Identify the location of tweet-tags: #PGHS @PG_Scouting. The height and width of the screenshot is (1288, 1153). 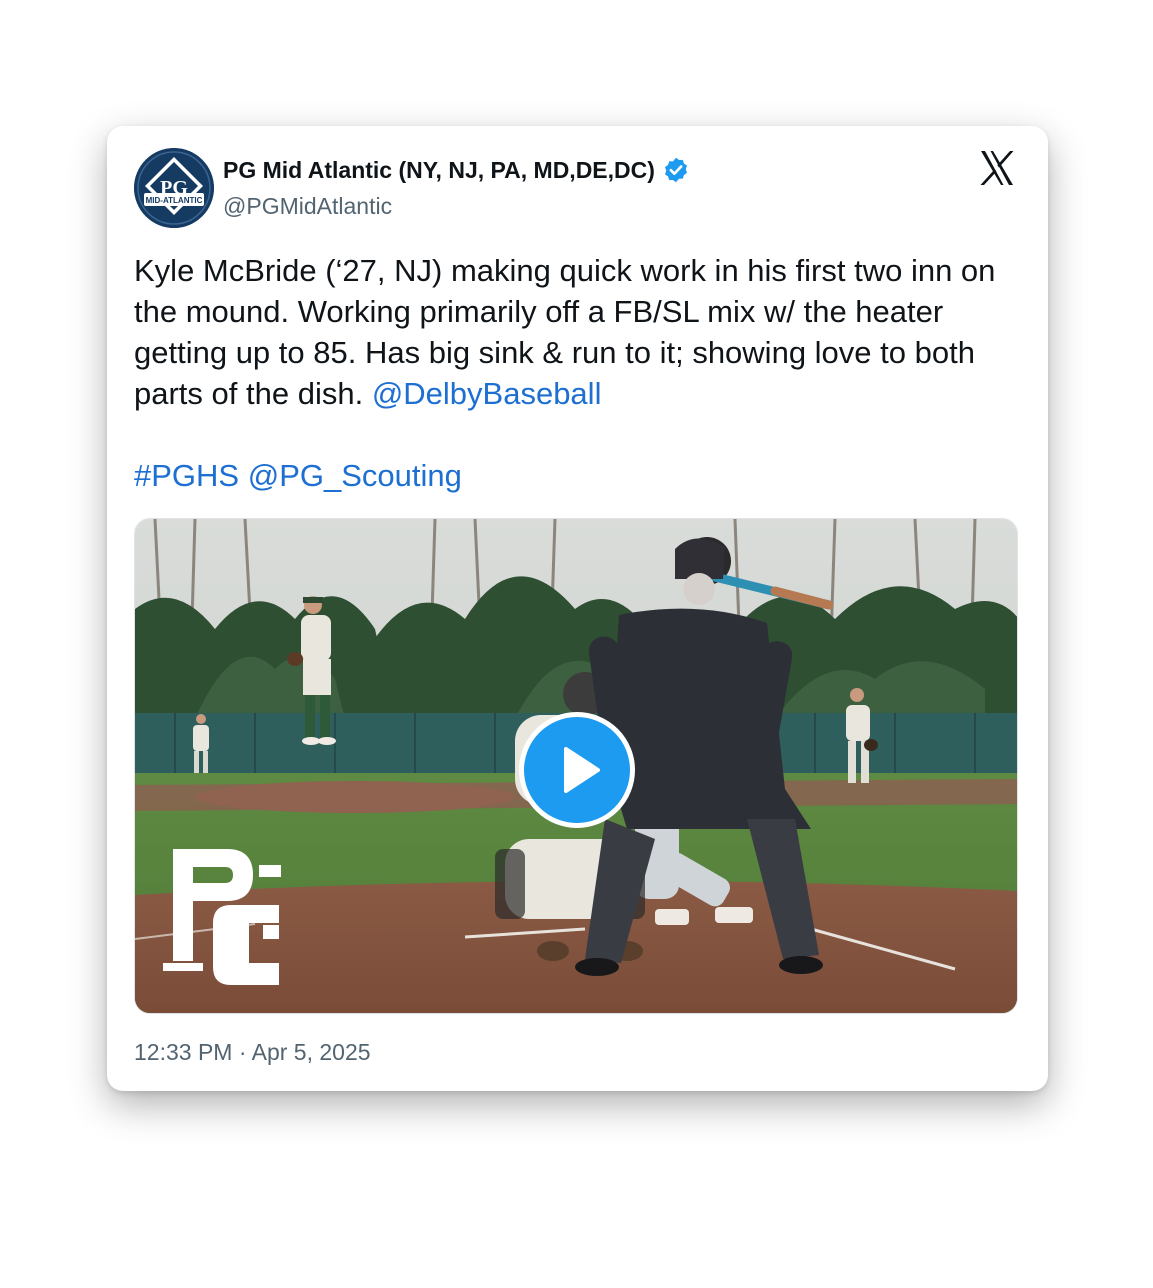
(574, 475).